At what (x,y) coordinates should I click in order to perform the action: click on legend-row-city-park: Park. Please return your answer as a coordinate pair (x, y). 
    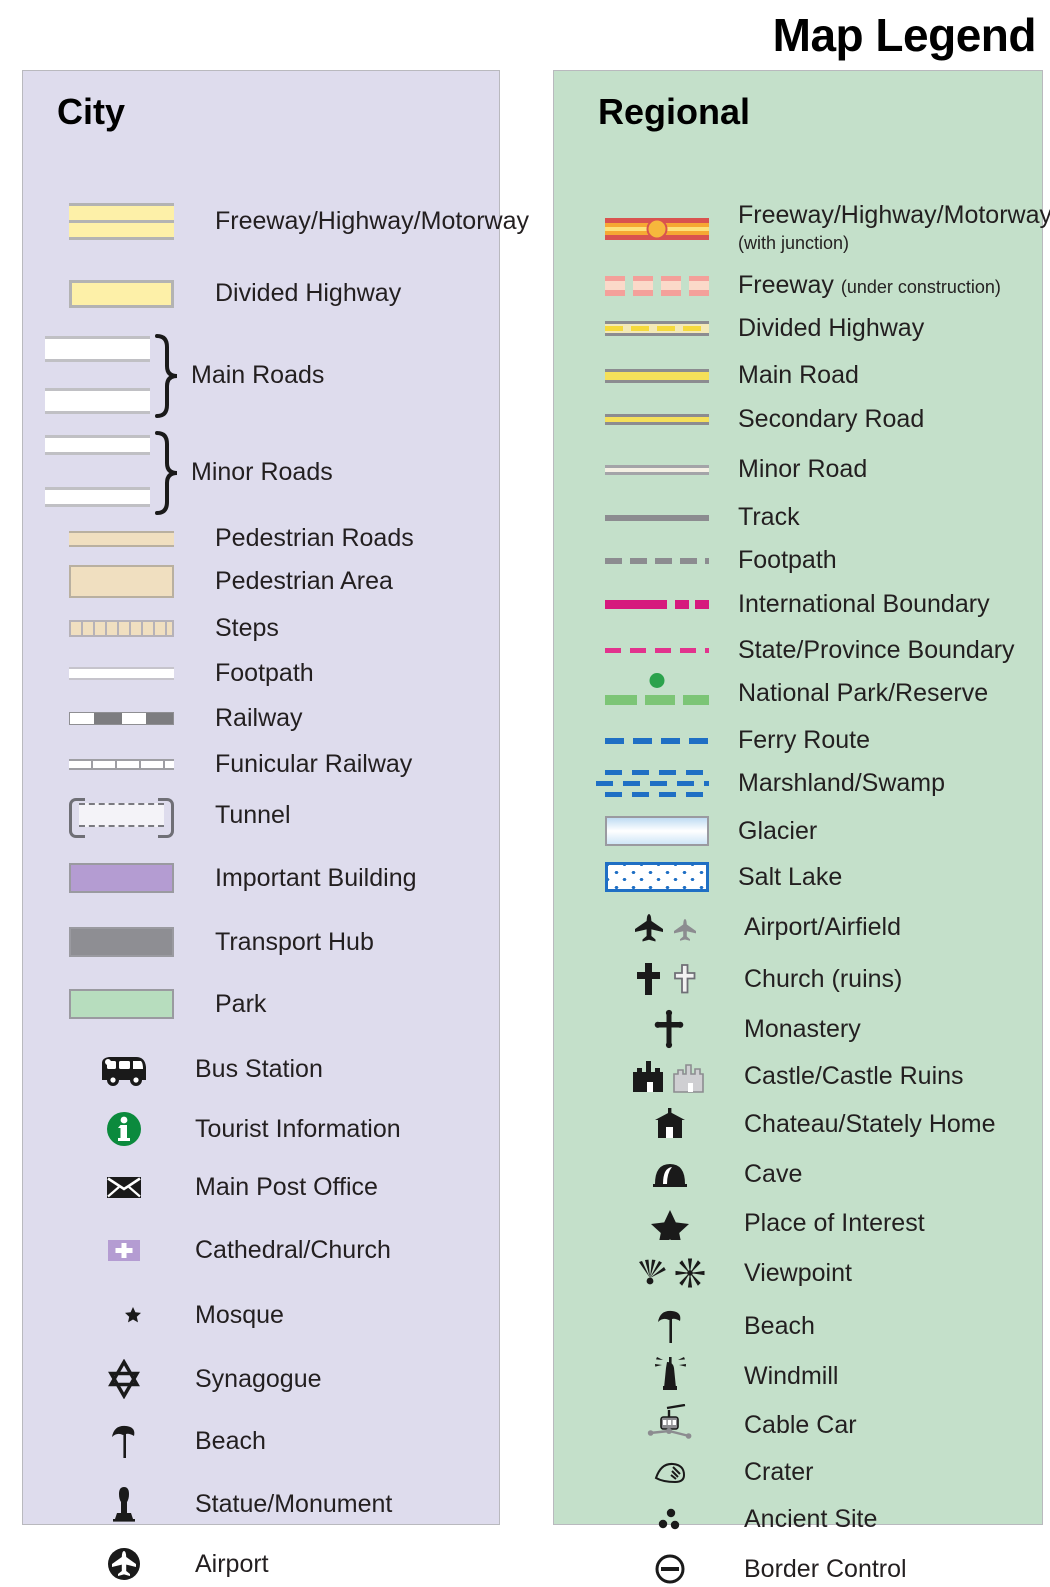
    Looking at the image, I should click on (155, 1004).